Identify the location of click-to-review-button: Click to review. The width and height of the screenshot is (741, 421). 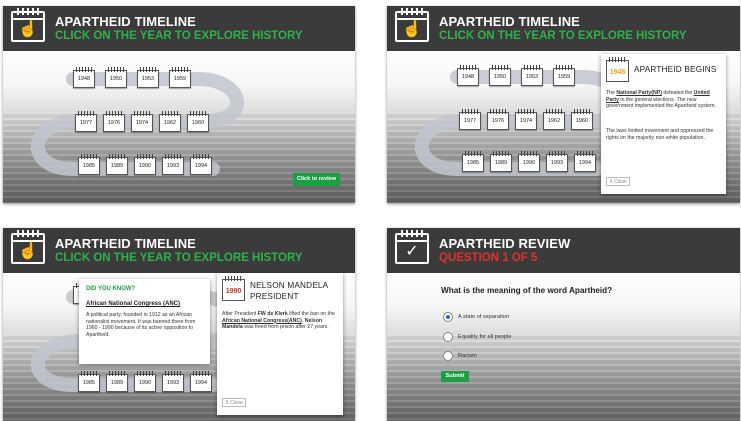
(316, 179).